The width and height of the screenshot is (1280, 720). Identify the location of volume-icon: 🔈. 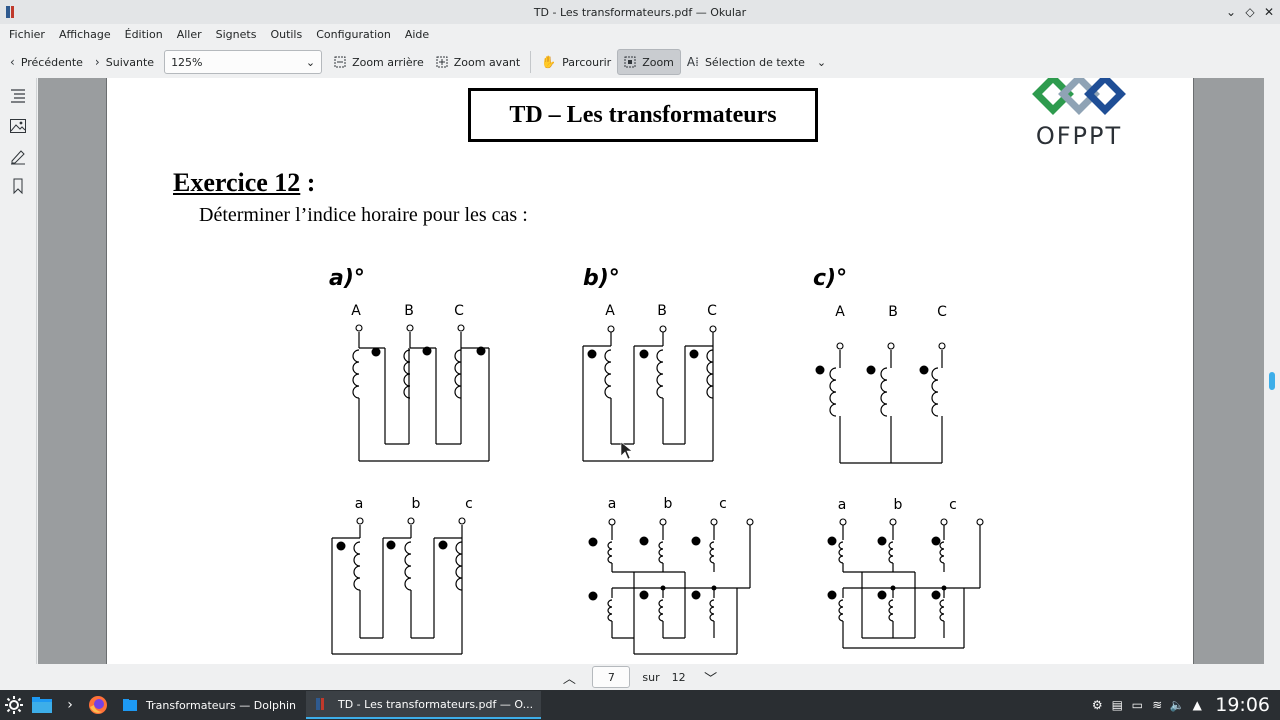
(1177, 705).